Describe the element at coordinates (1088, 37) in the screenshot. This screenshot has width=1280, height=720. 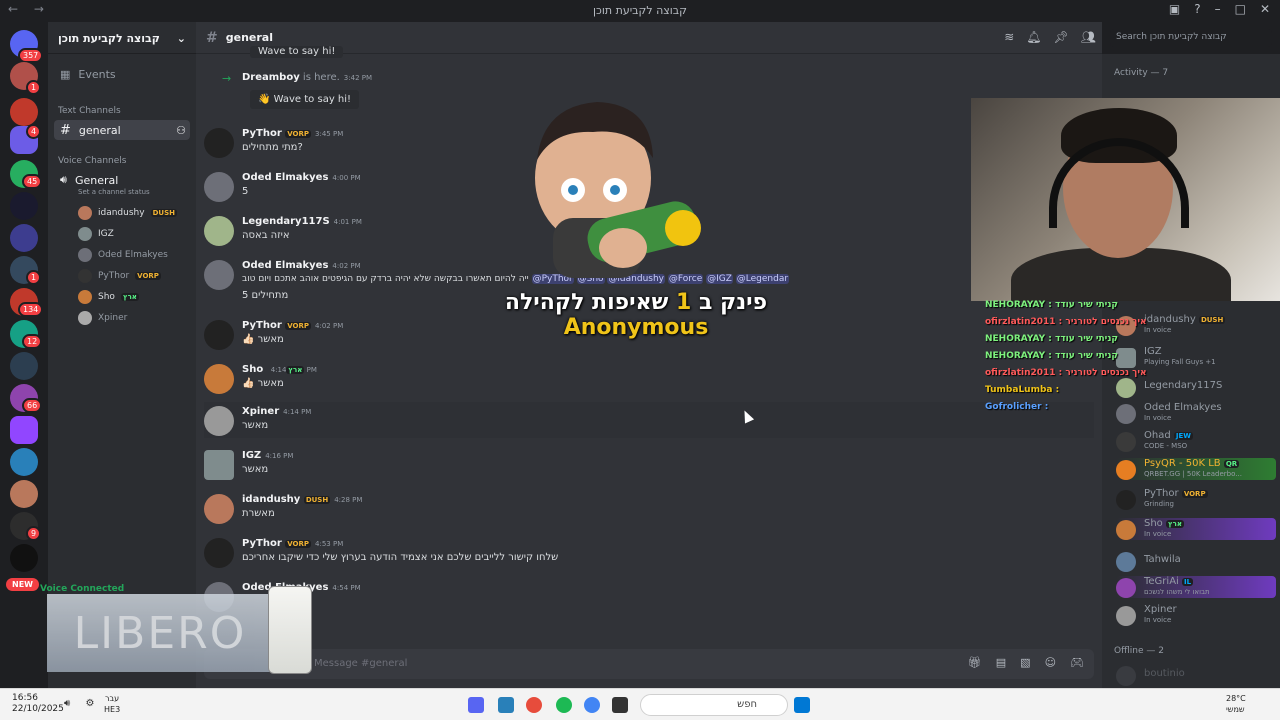
I see `member-list-icon: 👥︎` at that location.